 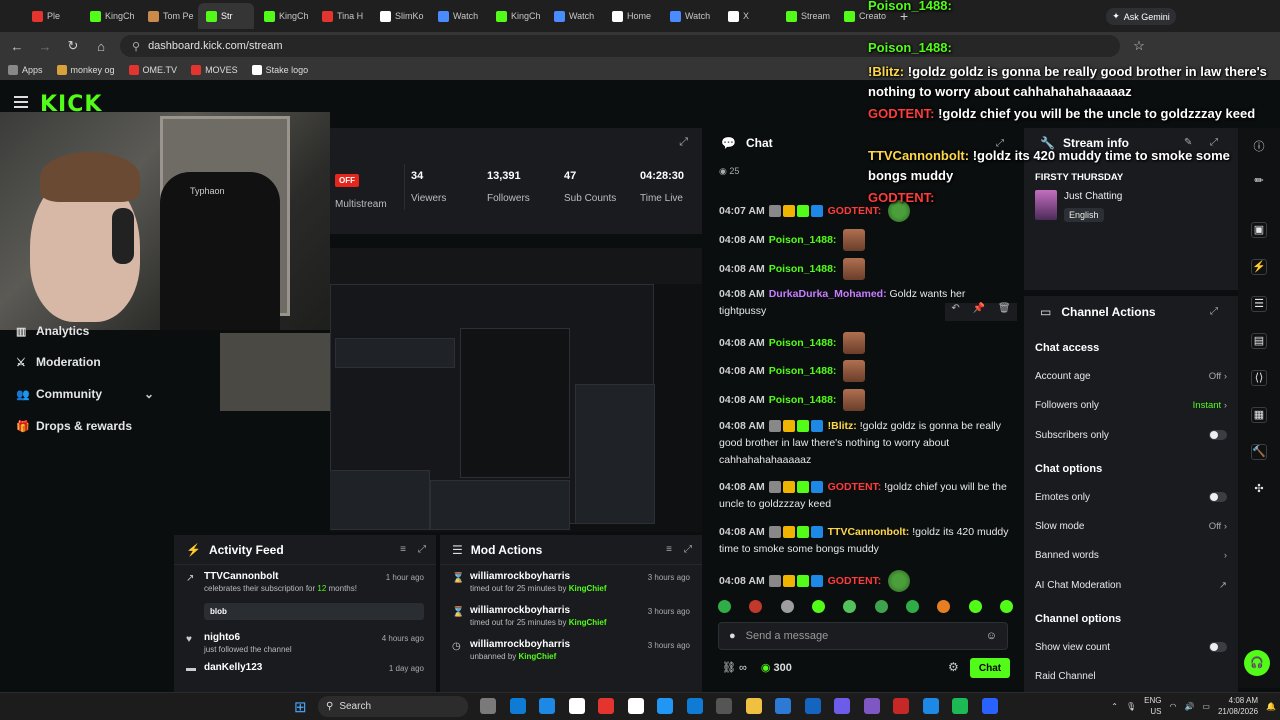 I want to click on layout-icon: ▣, so click(x=1259, y=230).